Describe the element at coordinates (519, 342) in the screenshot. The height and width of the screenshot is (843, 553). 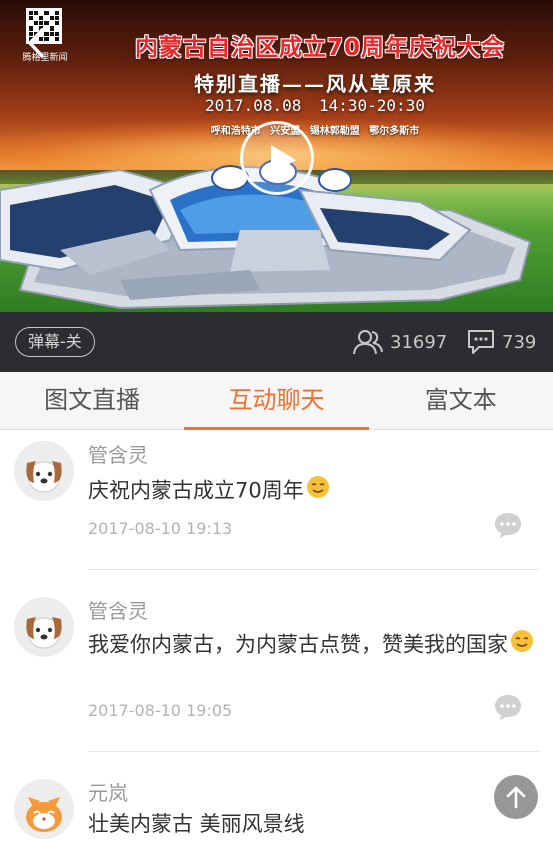
I see `comment-count-value: 739` at that location.